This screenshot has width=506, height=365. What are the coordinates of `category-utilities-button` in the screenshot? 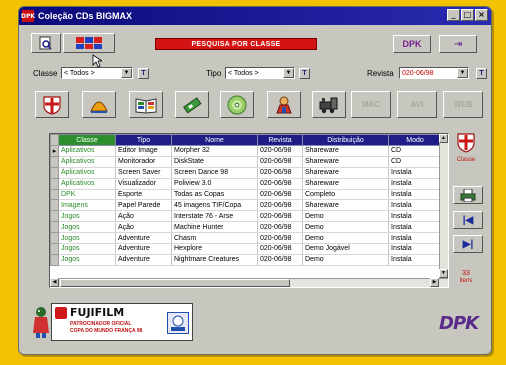 It's located at (192, 104).